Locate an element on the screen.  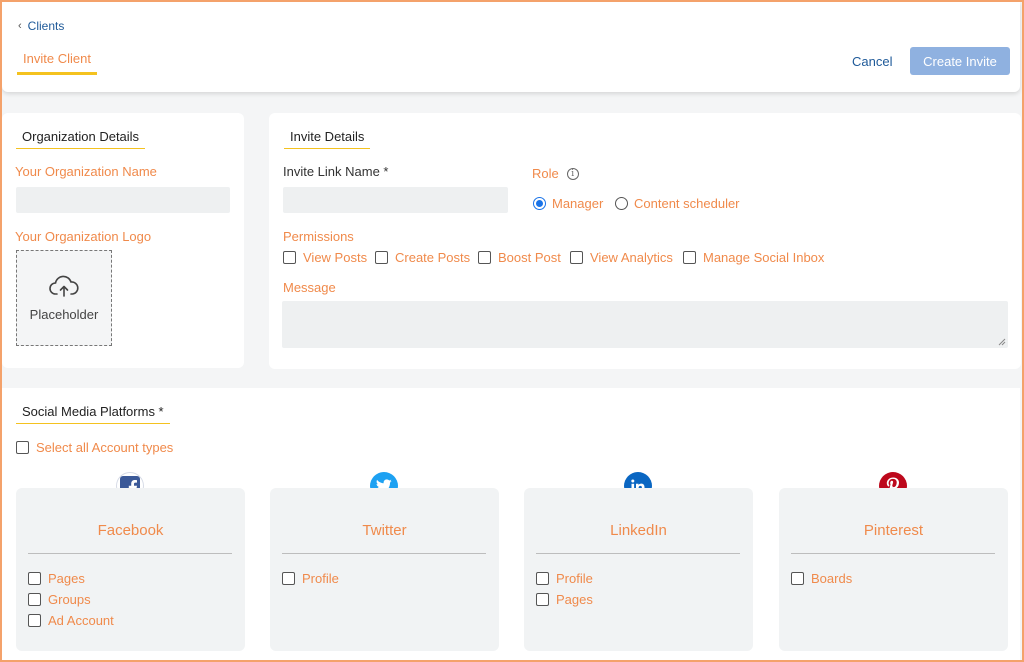
organization-details-title: Organization Details is located at coordinates (81, 139).